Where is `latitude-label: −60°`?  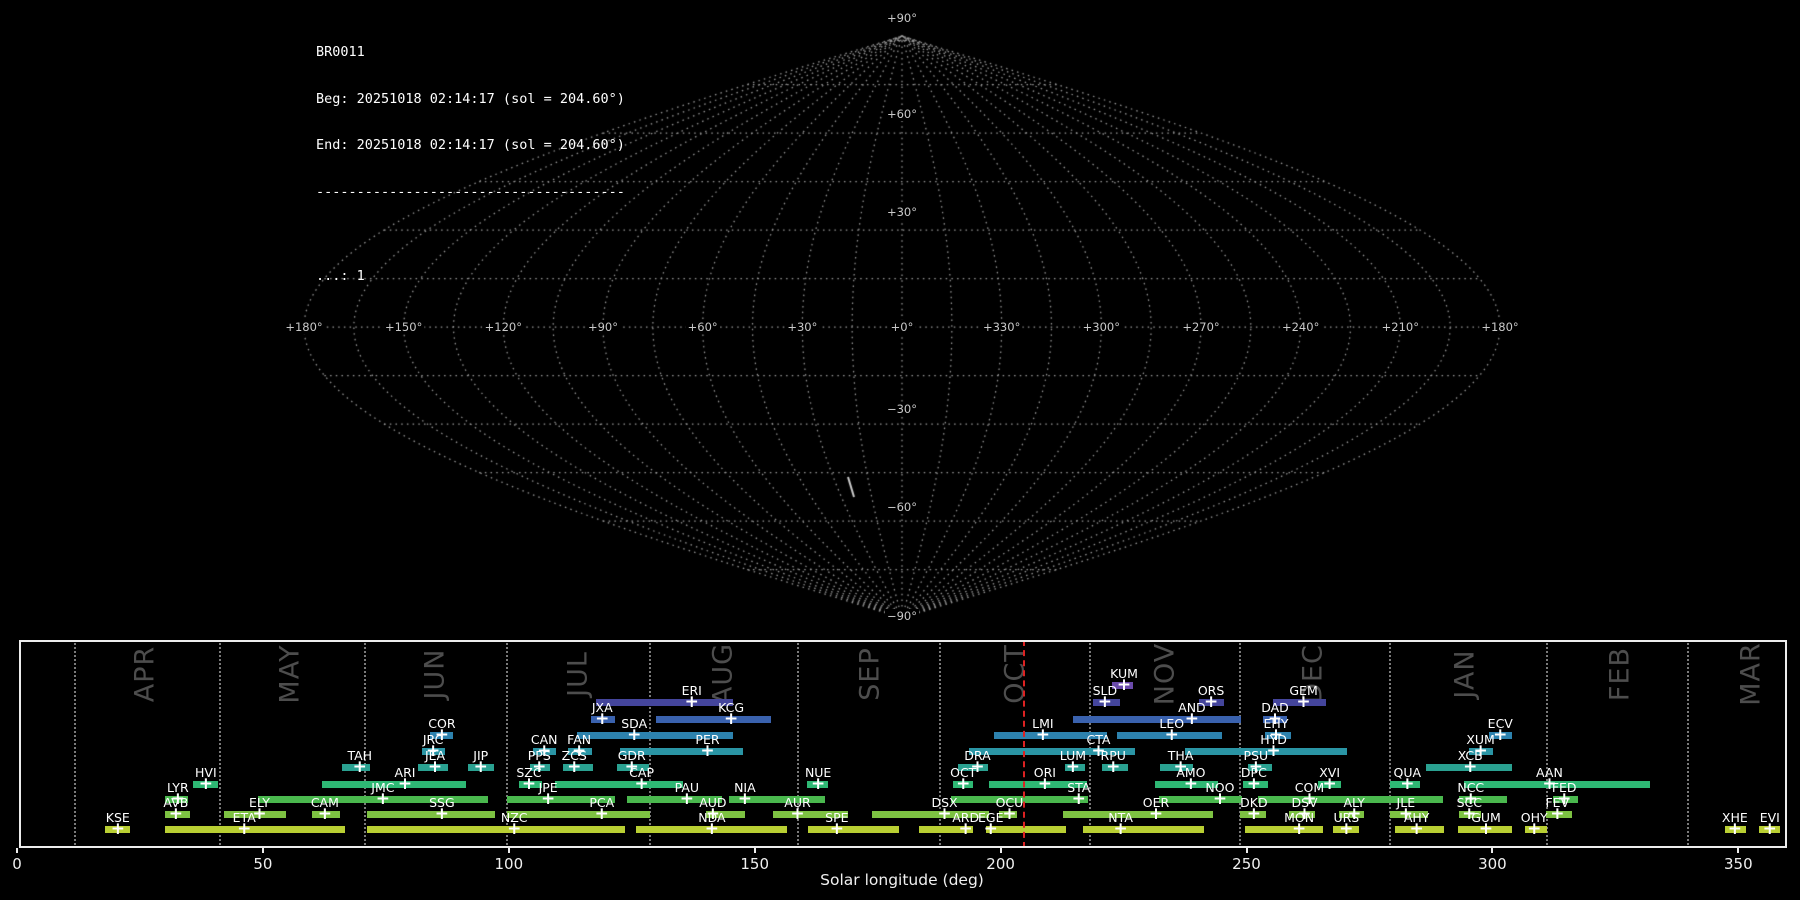
latitude-label: −60° is located at coordinates (902, 507).